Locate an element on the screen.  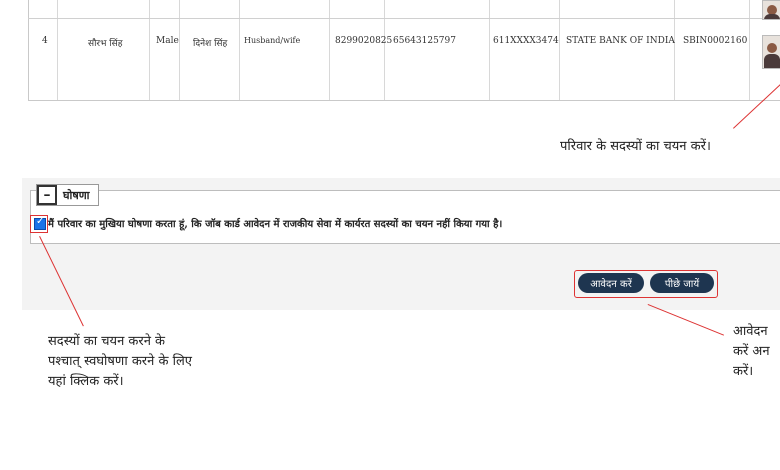
annotation-line: करें अन is located at coordinates (751, 351).